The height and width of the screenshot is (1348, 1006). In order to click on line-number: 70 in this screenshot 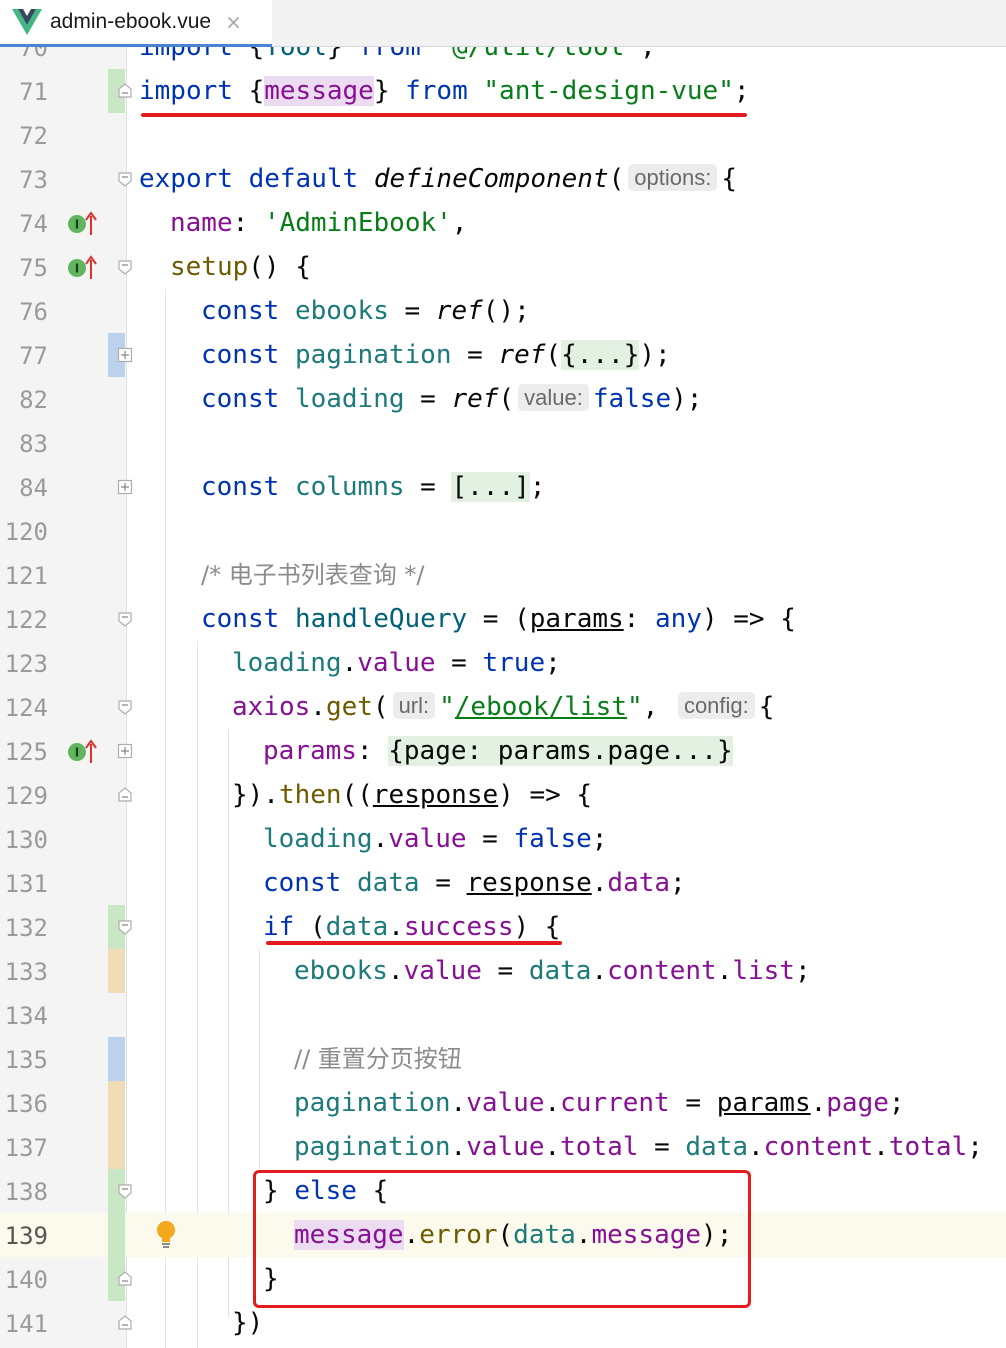, I will do `click(33, 54)`.